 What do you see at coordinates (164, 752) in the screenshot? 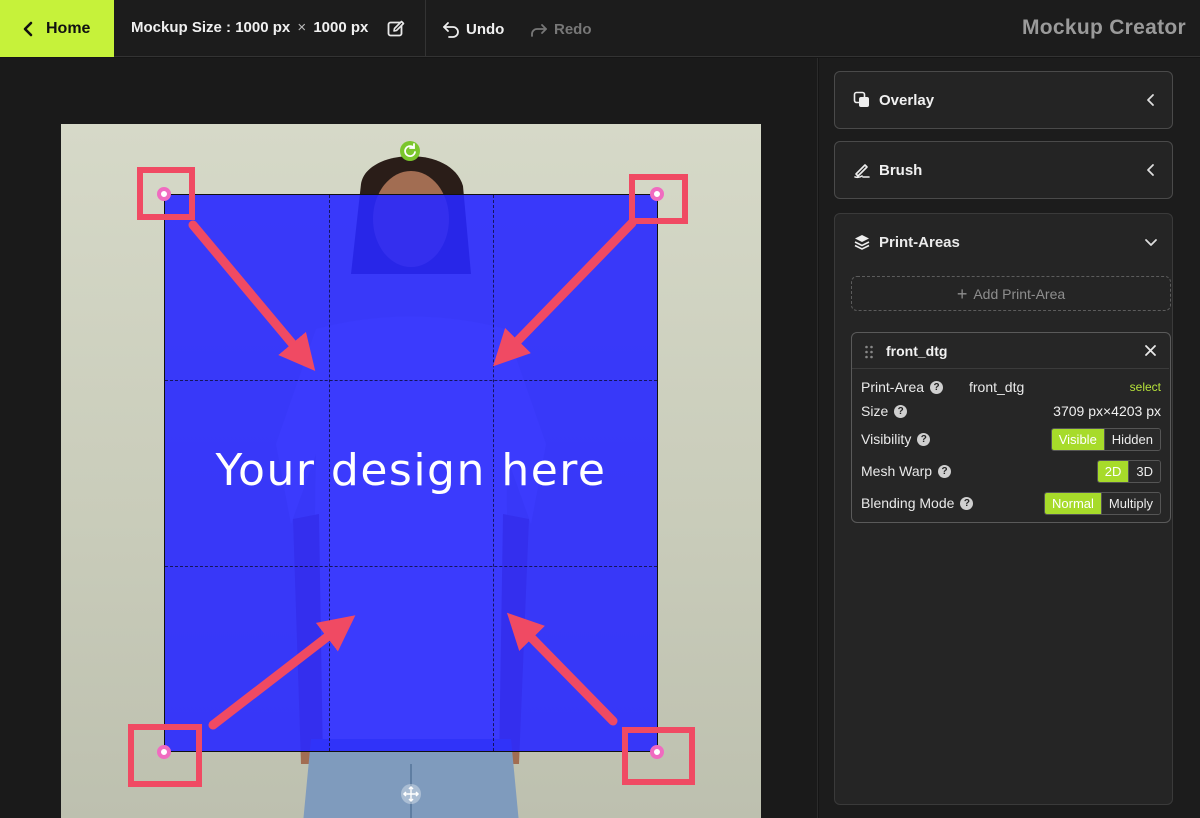
I see `corner-handle-bottom-left` at bounding box center [164, 752].